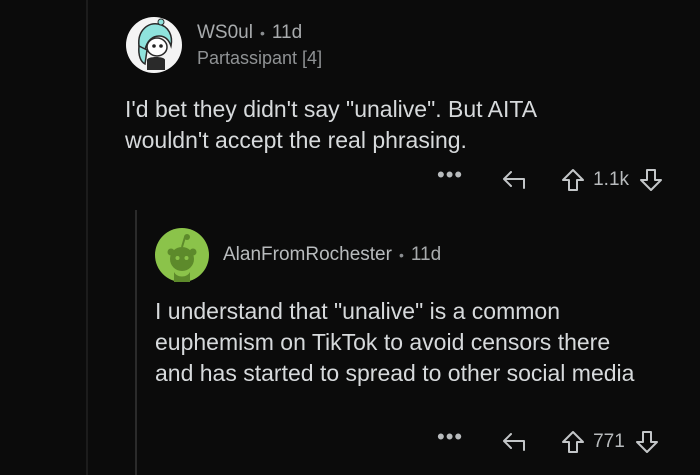 This screenshot has height=475, width=700. I want to click on comment-actions: ••• 771, so click(548, 440).